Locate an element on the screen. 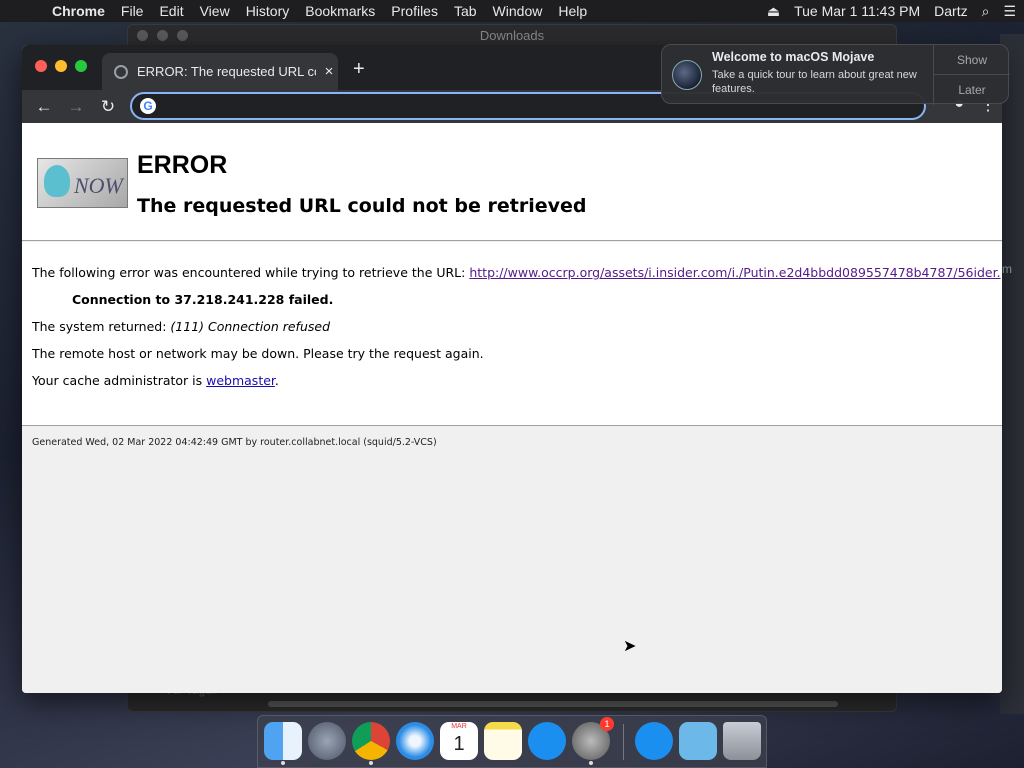 This screenshot has height=768, width=1024. menu-file: File is located at coordinates (132, 11).